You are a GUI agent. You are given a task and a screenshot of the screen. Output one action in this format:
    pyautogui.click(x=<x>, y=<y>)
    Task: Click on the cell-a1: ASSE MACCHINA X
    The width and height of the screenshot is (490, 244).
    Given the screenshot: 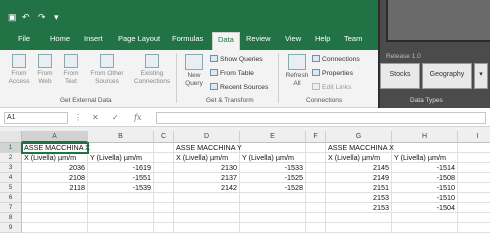 What is the action you would take?
    pyautogui.click(x=55, y=148)
    